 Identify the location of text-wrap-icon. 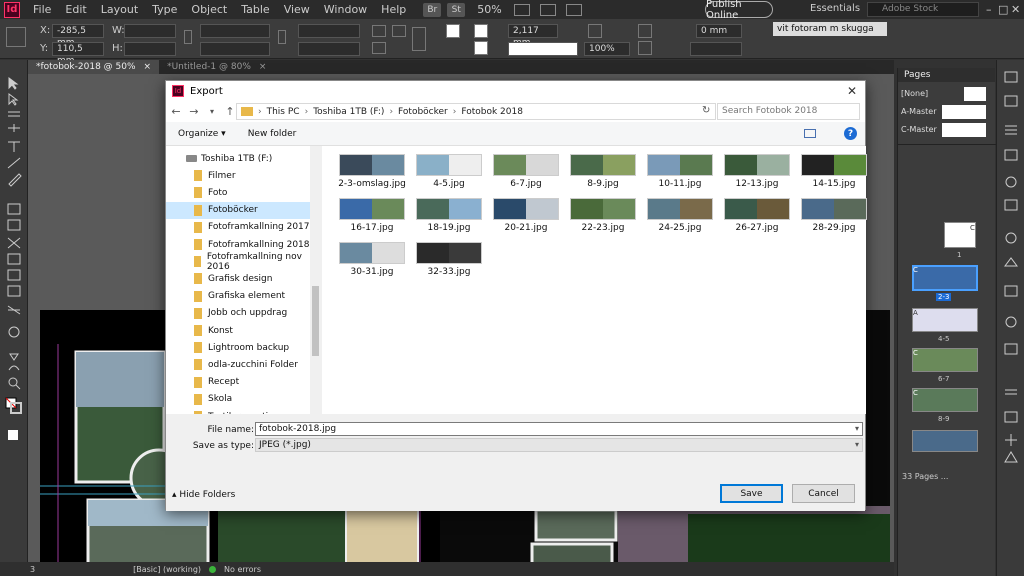
(645, 31).